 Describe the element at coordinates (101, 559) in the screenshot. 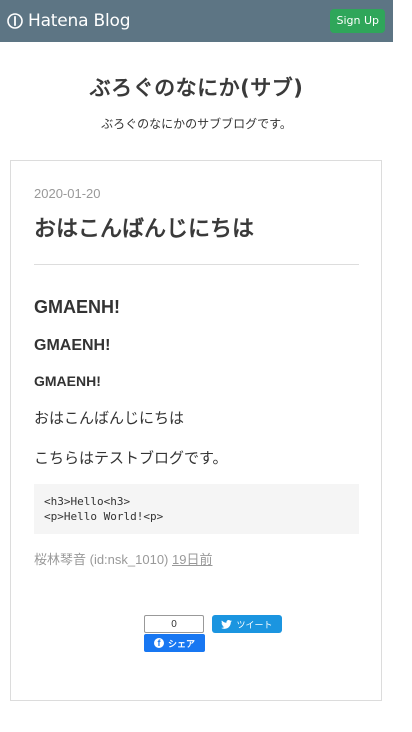

I see `author-name: 桜林琴音 (id:nsk_1010)` at that location.